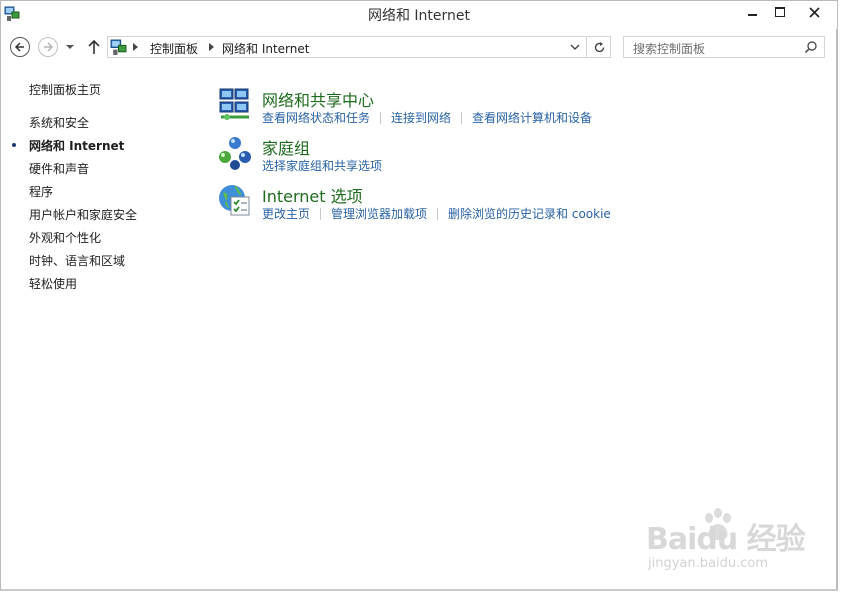  Describe the element at coordinates (59, 122) in the screenshot. I see `sidebar-item-system-security: 系统和安全` at that location.